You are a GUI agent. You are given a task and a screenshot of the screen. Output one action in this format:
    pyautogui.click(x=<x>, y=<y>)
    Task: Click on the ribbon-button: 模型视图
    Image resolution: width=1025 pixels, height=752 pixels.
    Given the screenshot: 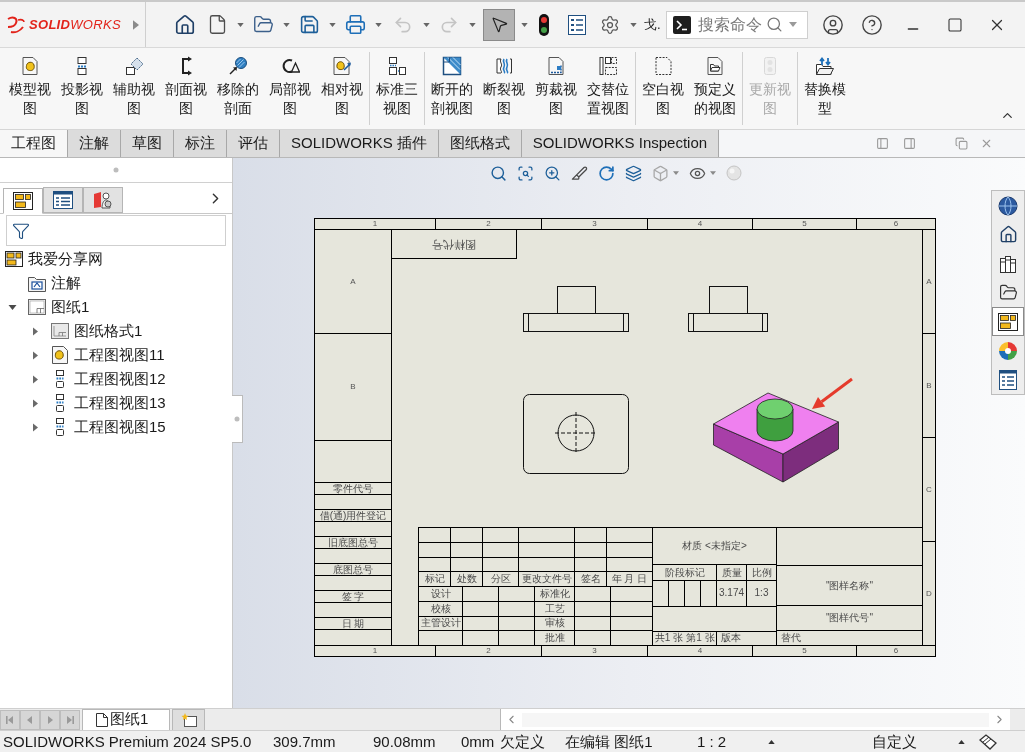 What is the action you would take?
    pyautogui.click(x=30, y=88)
    